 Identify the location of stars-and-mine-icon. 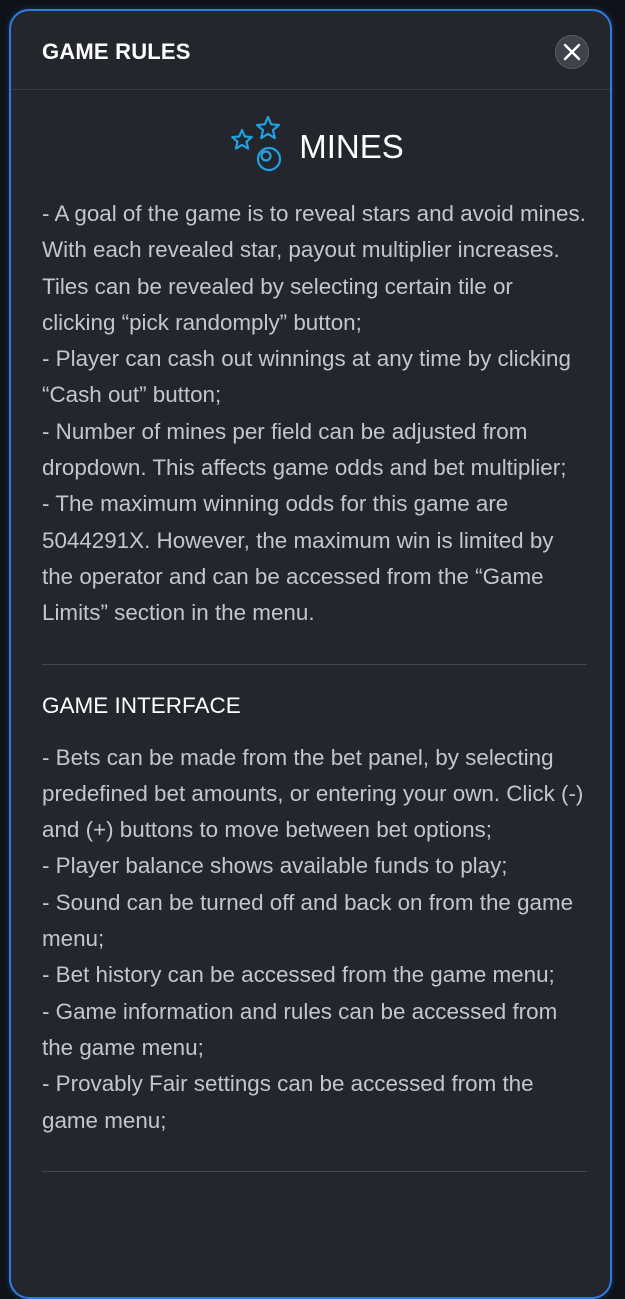
(256, 143).